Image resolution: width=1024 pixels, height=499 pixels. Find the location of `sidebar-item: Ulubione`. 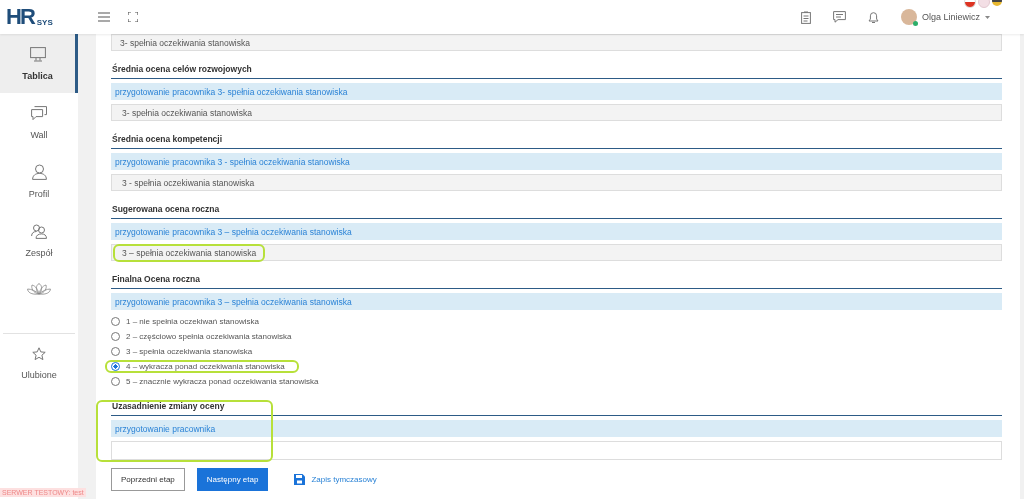

sidebar-item: Ulubione is located at coordinates (39, 363).